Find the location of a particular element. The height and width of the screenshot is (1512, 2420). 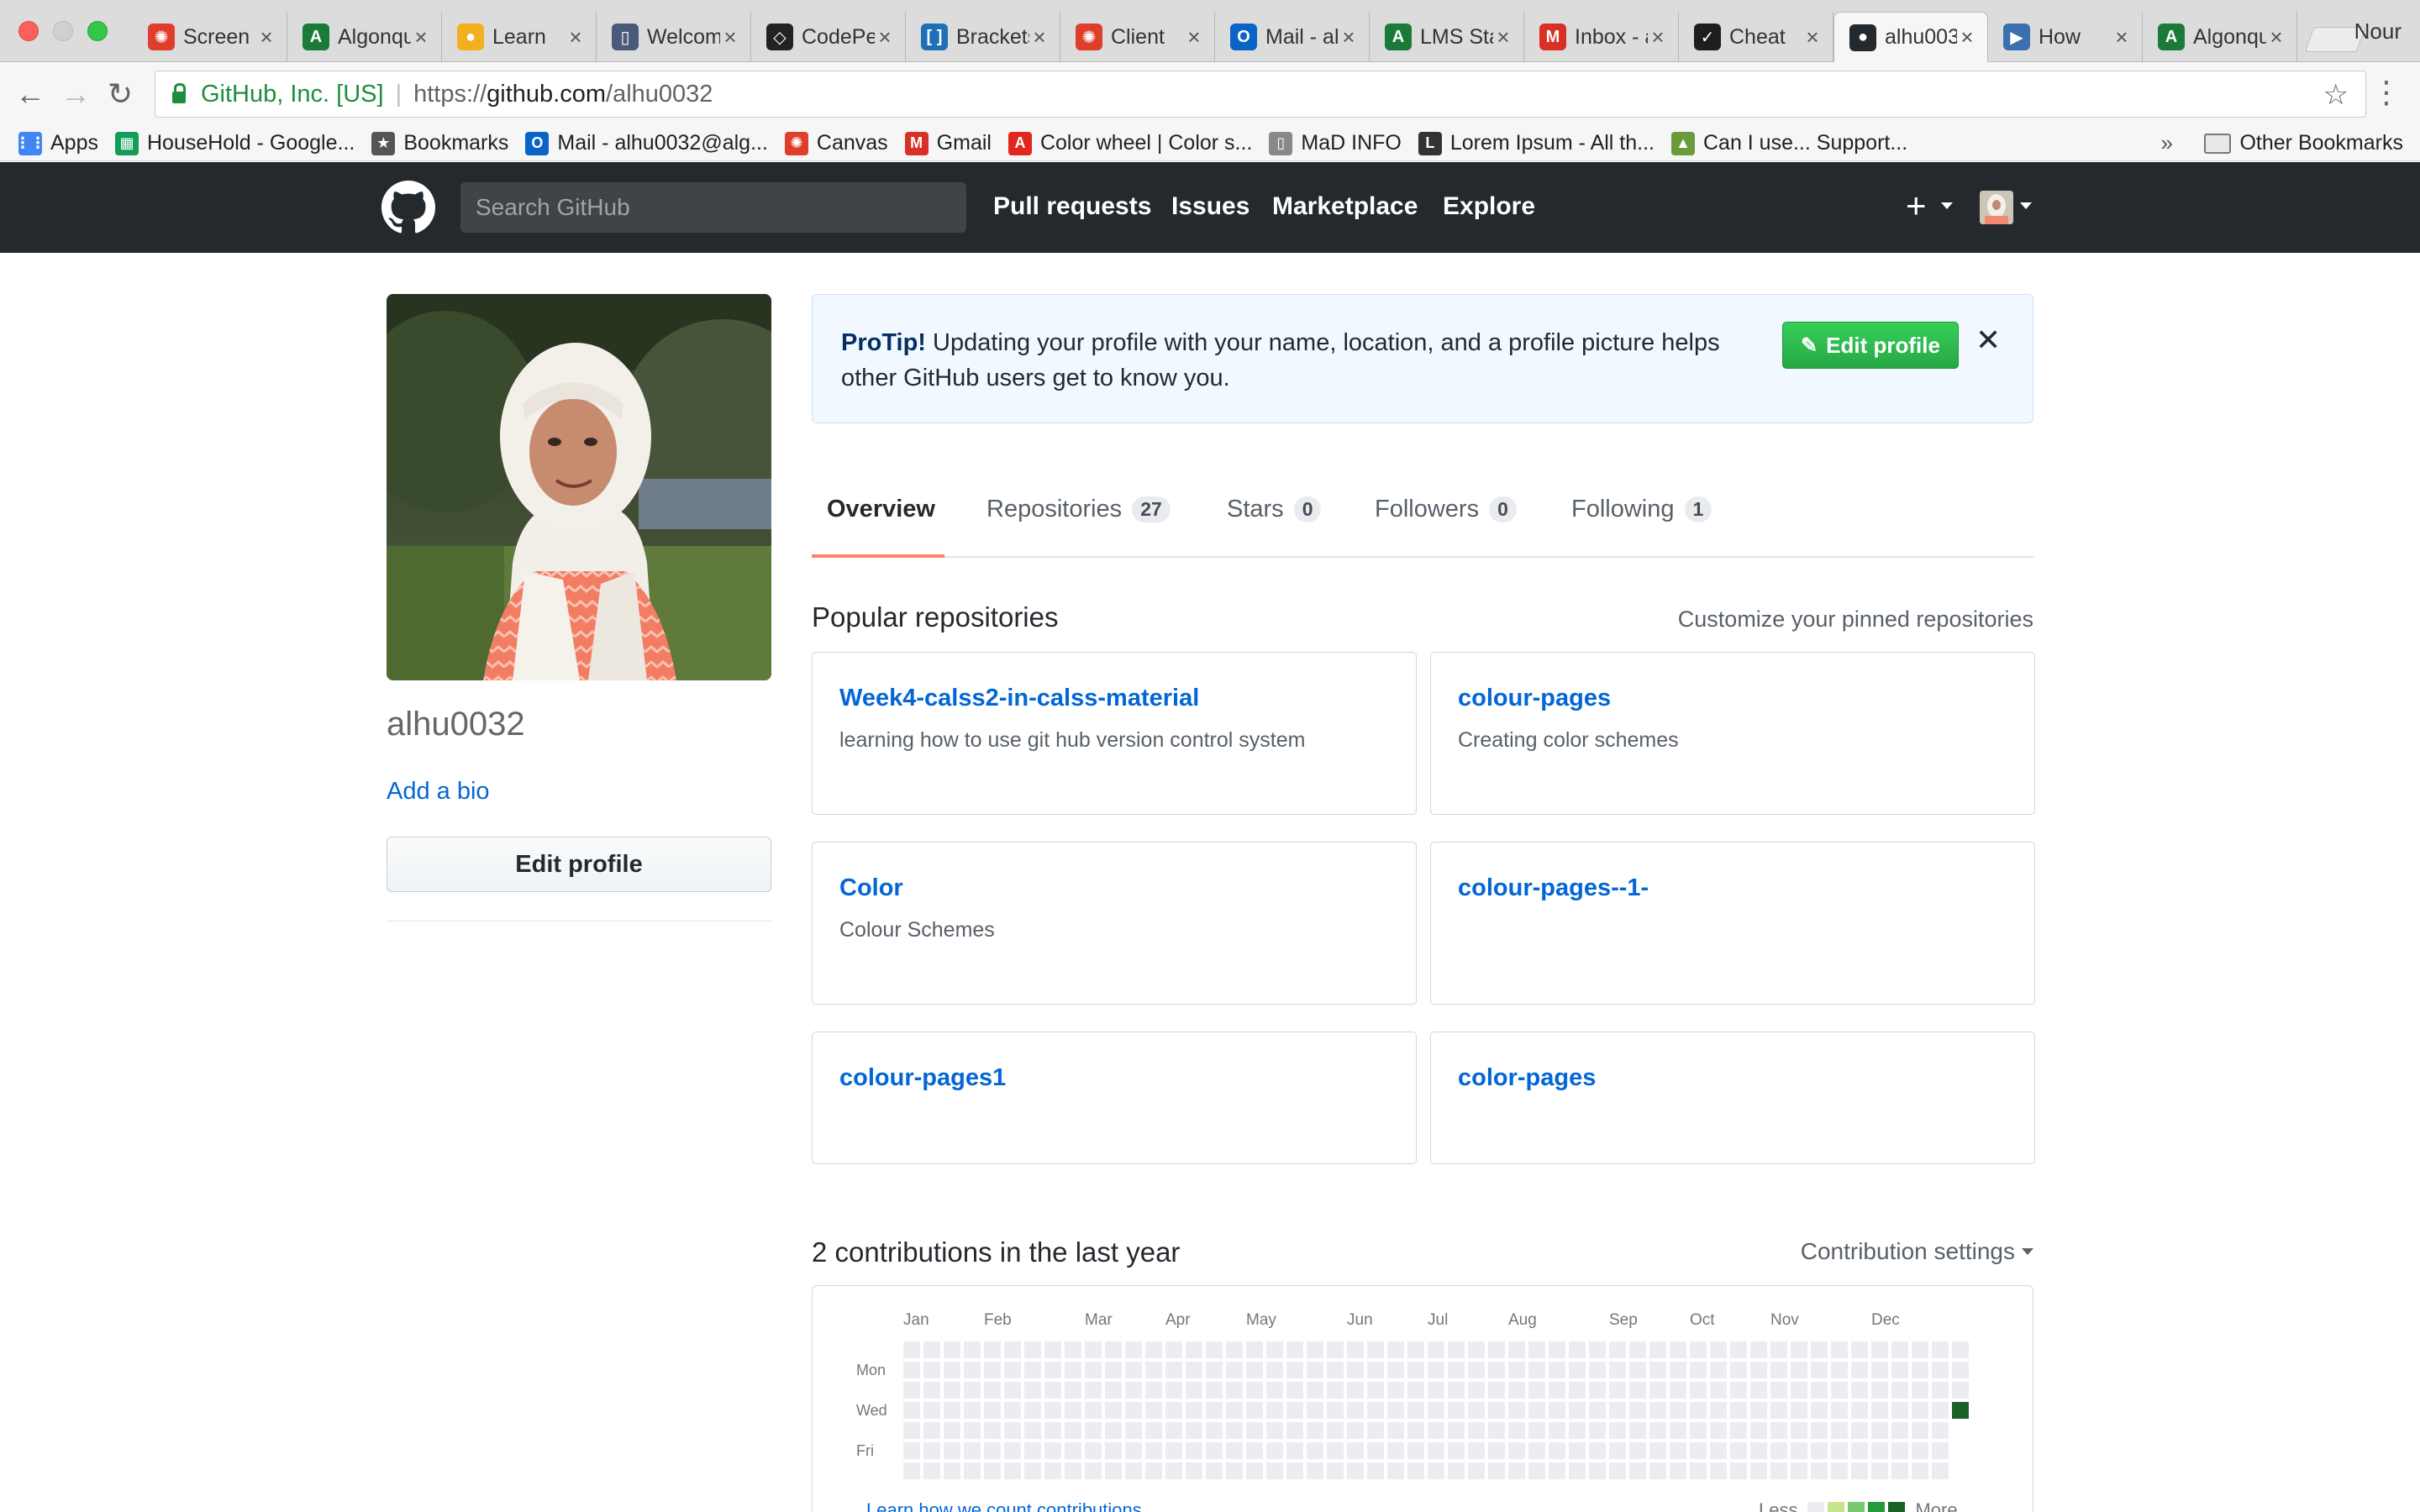

browser-tab: ▯ Welcome× is located at coordinates (674, 37).